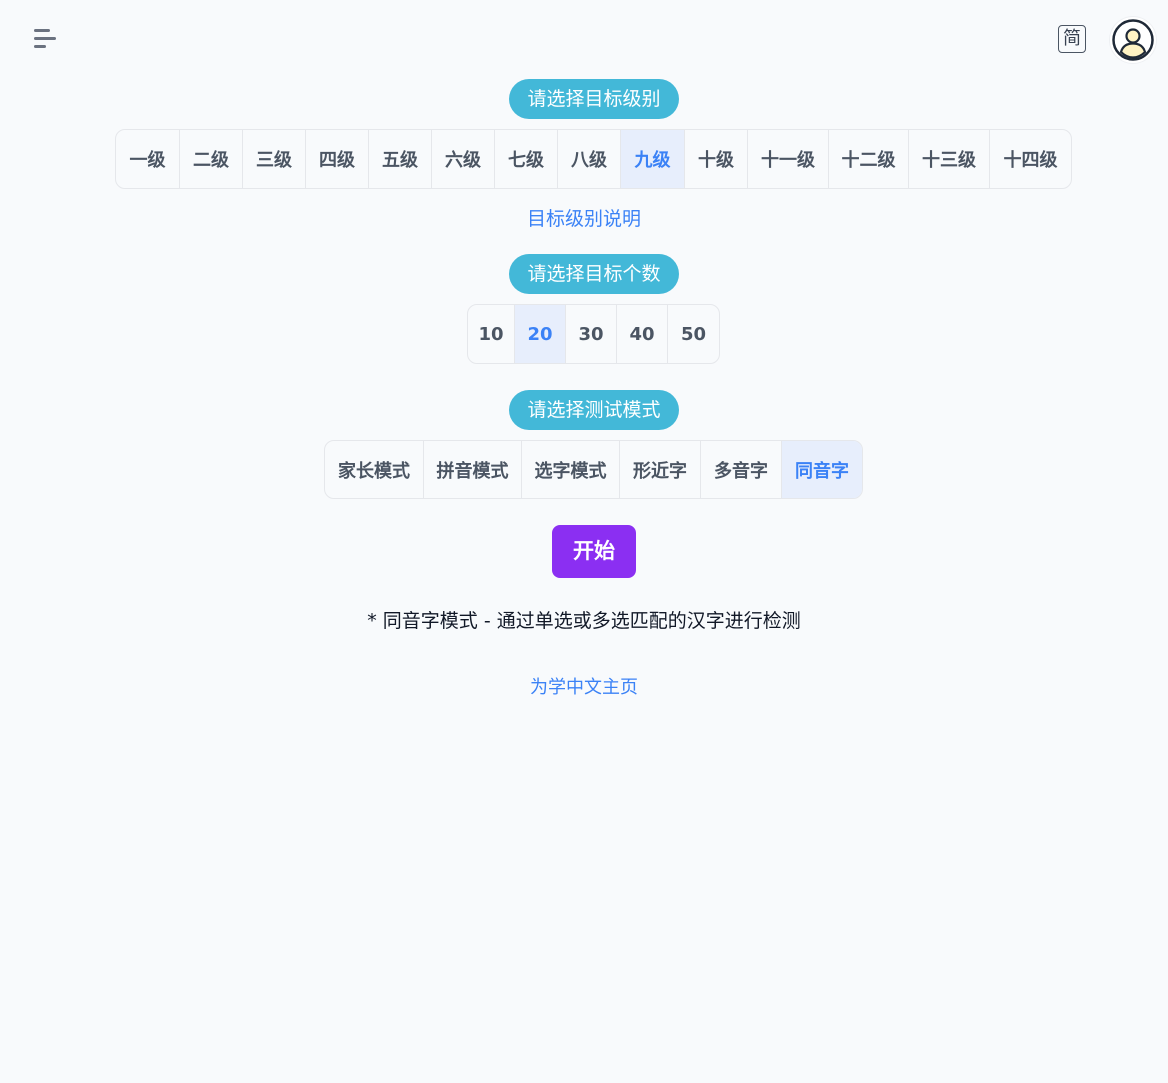 This screenshot has width=1168, height=1083. Describe the element at coordinates (822, 469) in the screenshot. I see `mode-option: 同音字` at that location.